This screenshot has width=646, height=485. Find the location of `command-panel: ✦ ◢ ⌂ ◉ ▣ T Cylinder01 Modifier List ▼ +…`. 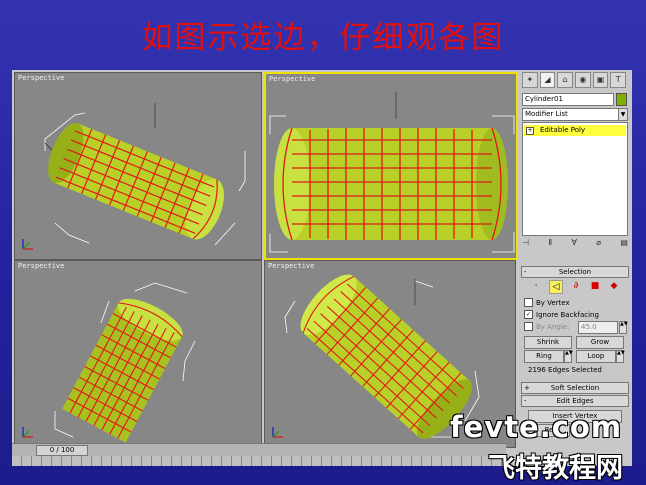

command-panel: ✦ ◢ ⌂ ◉ ▣ T Cylinder01 Modifier List ▼ +… is located at coordinates (575, 268).